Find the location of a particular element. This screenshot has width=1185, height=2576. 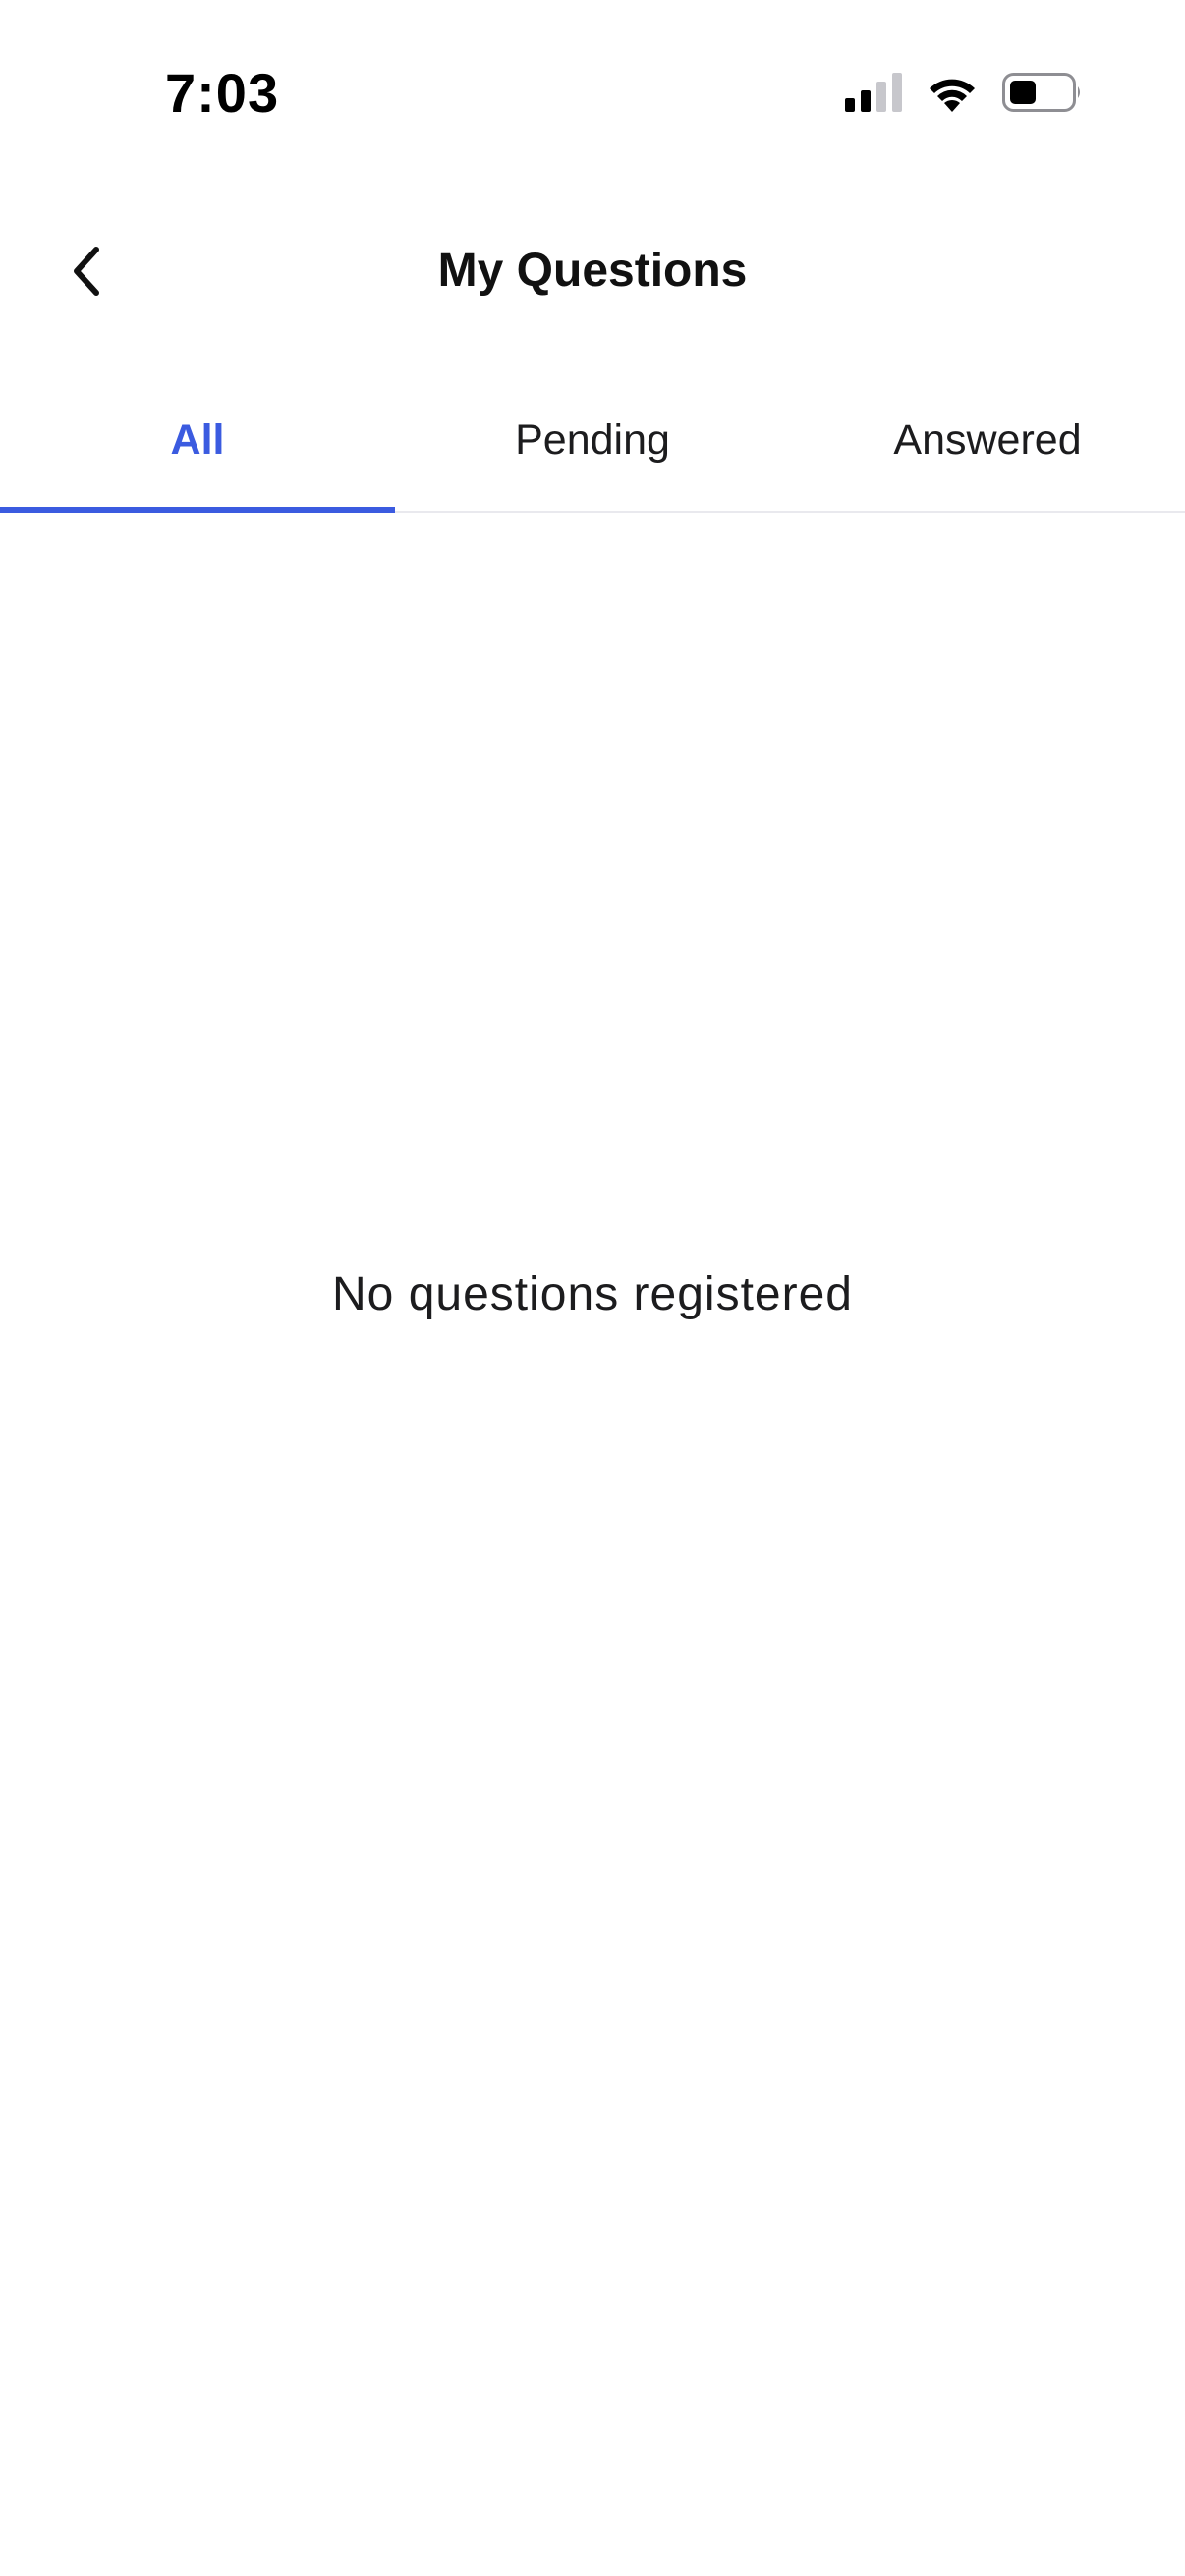

tab-pending: Pending is located at coordinates (592, 445).